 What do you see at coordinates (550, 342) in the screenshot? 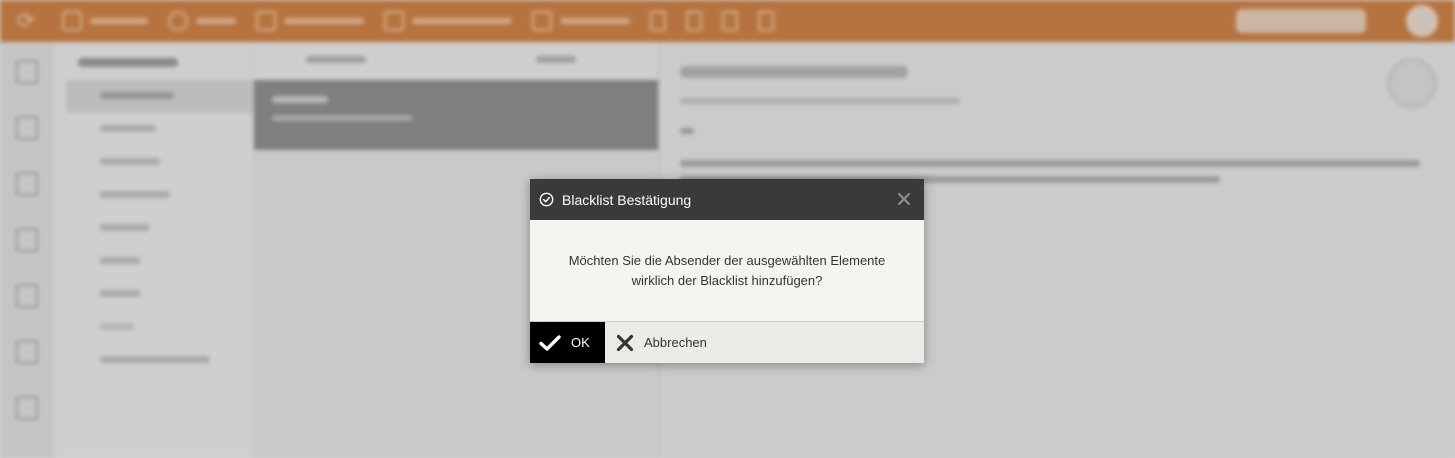
I see `checkmark-icon` at bounding box center [550, 342].